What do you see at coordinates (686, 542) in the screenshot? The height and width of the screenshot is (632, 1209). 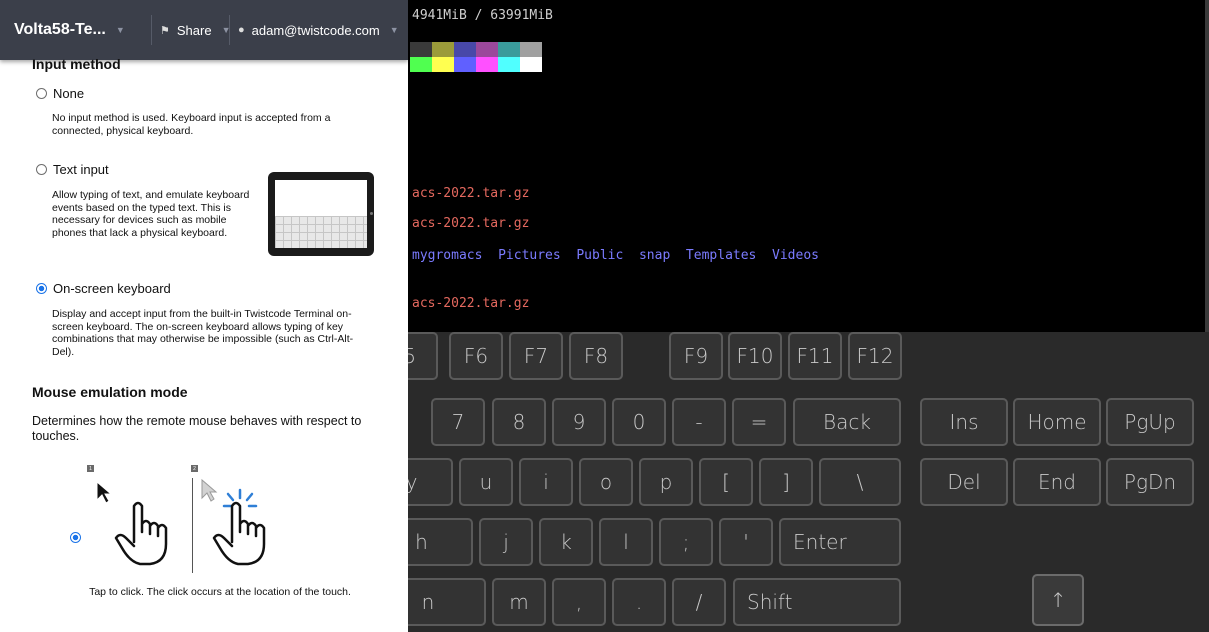 I see `key-home-row: ;` at bounding box center [686, 542].